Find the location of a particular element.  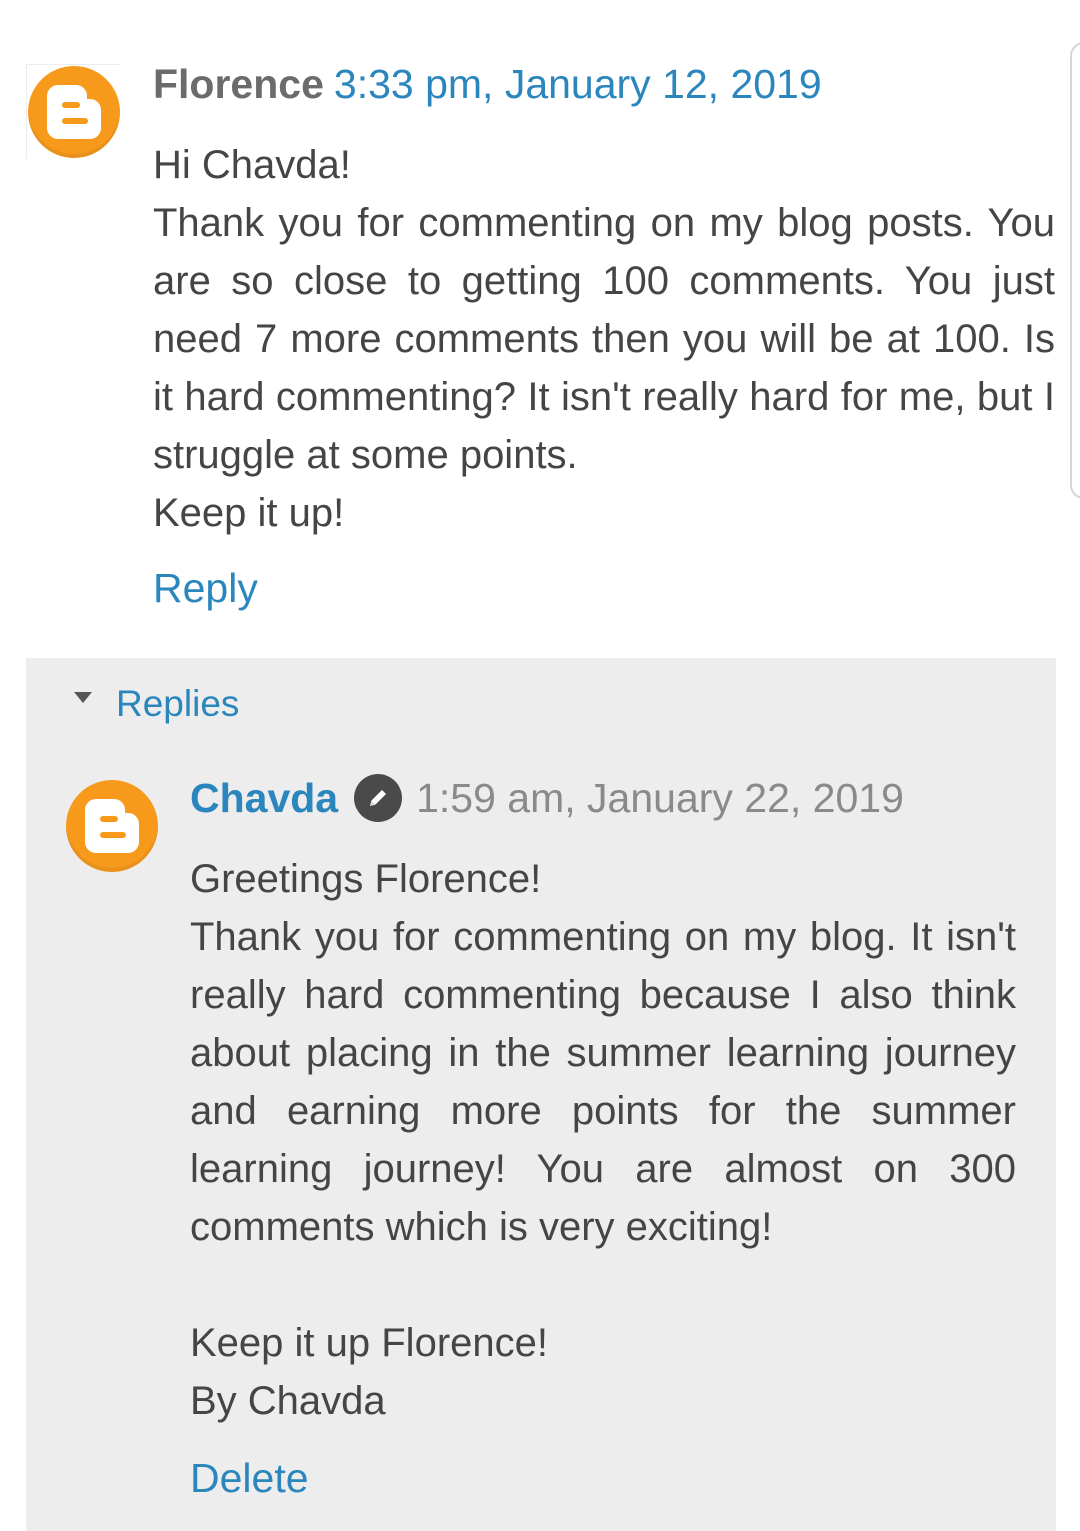

comment-author: Florence is located at coordinates (238, 84).